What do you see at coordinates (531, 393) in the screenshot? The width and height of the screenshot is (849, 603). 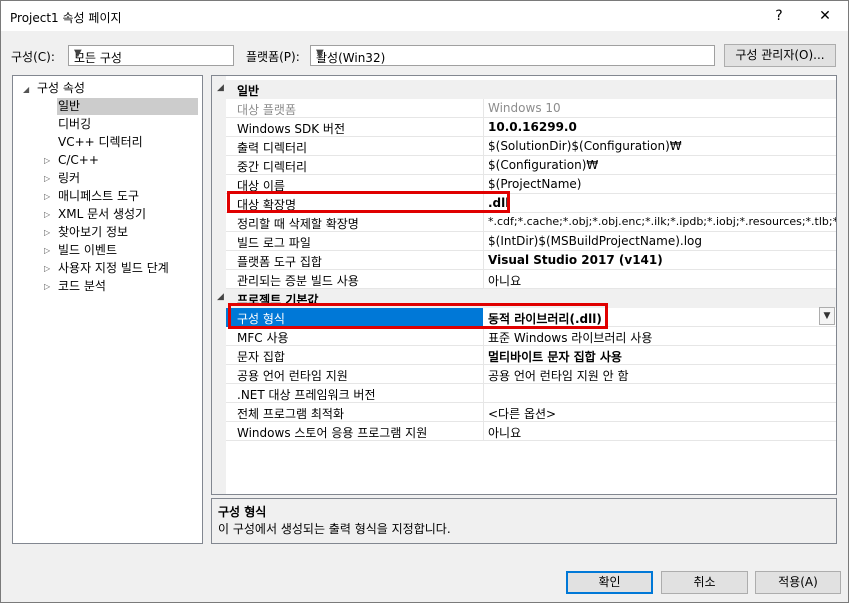 I see `property-row: .NET 대상 프레임워크 버전` at bounding box center [531, 393].